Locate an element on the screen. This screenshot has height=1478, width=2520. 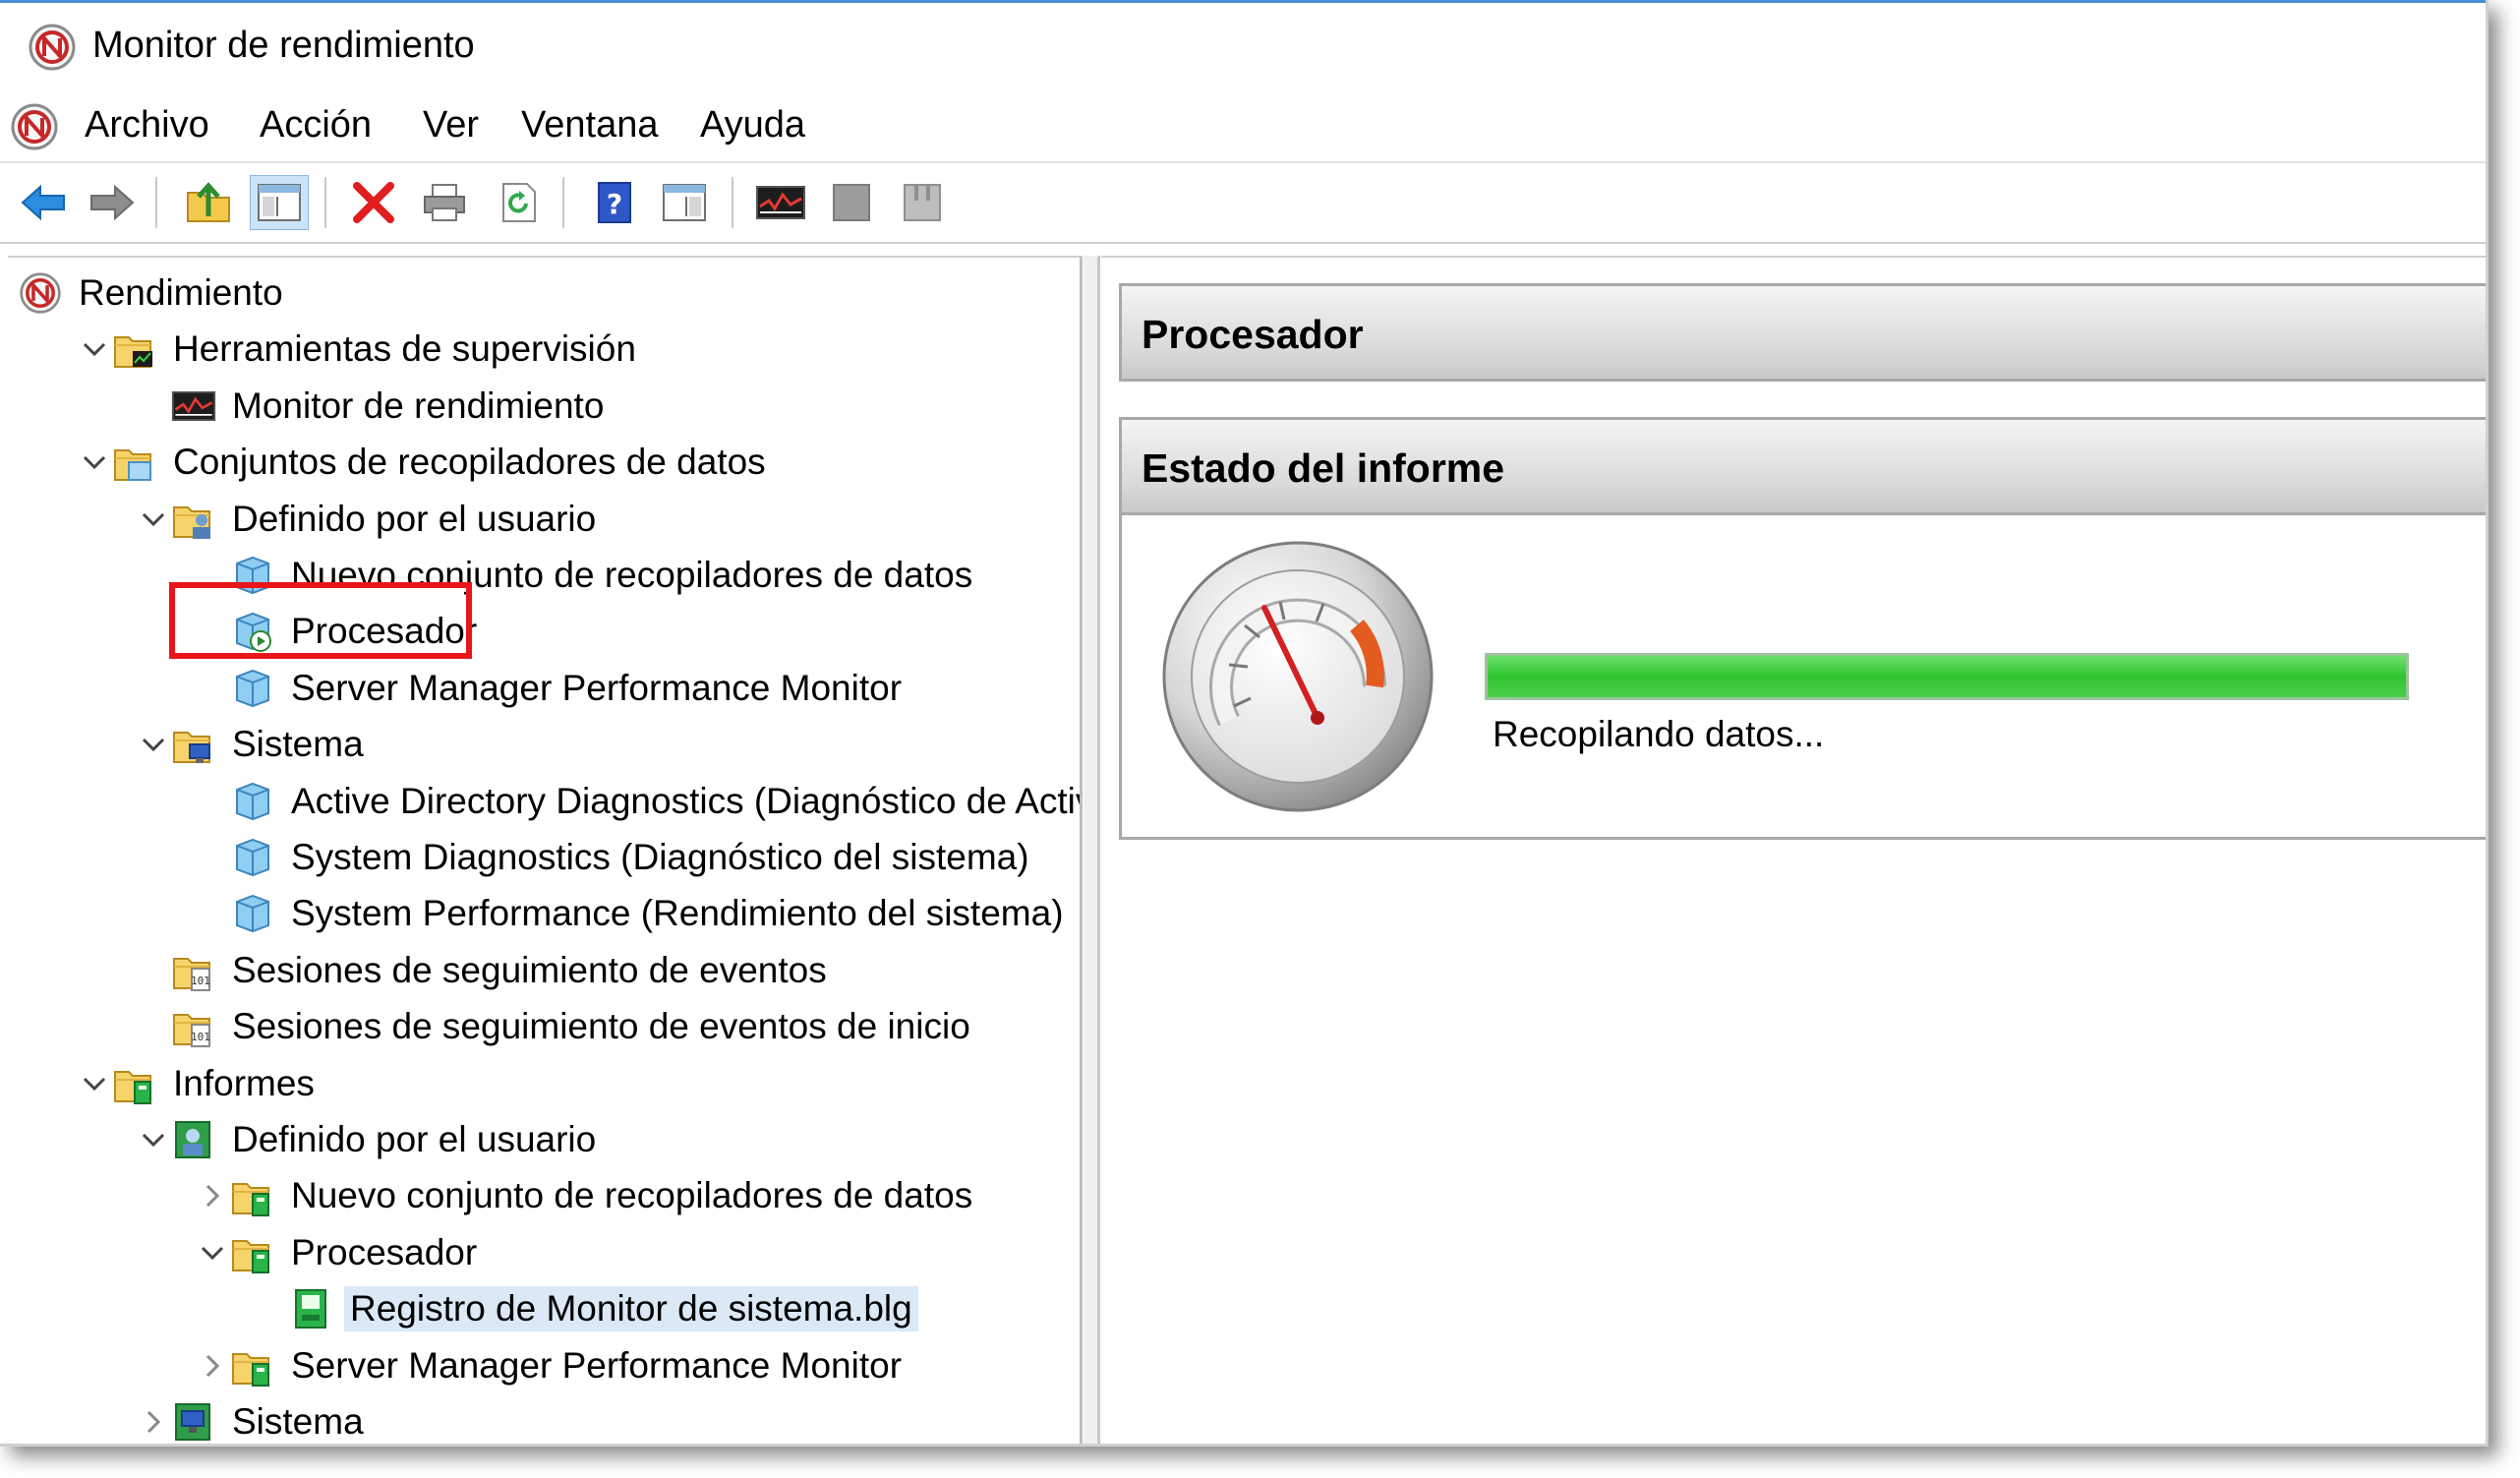
toolbar: ? is located at coordinates (1243, 203).